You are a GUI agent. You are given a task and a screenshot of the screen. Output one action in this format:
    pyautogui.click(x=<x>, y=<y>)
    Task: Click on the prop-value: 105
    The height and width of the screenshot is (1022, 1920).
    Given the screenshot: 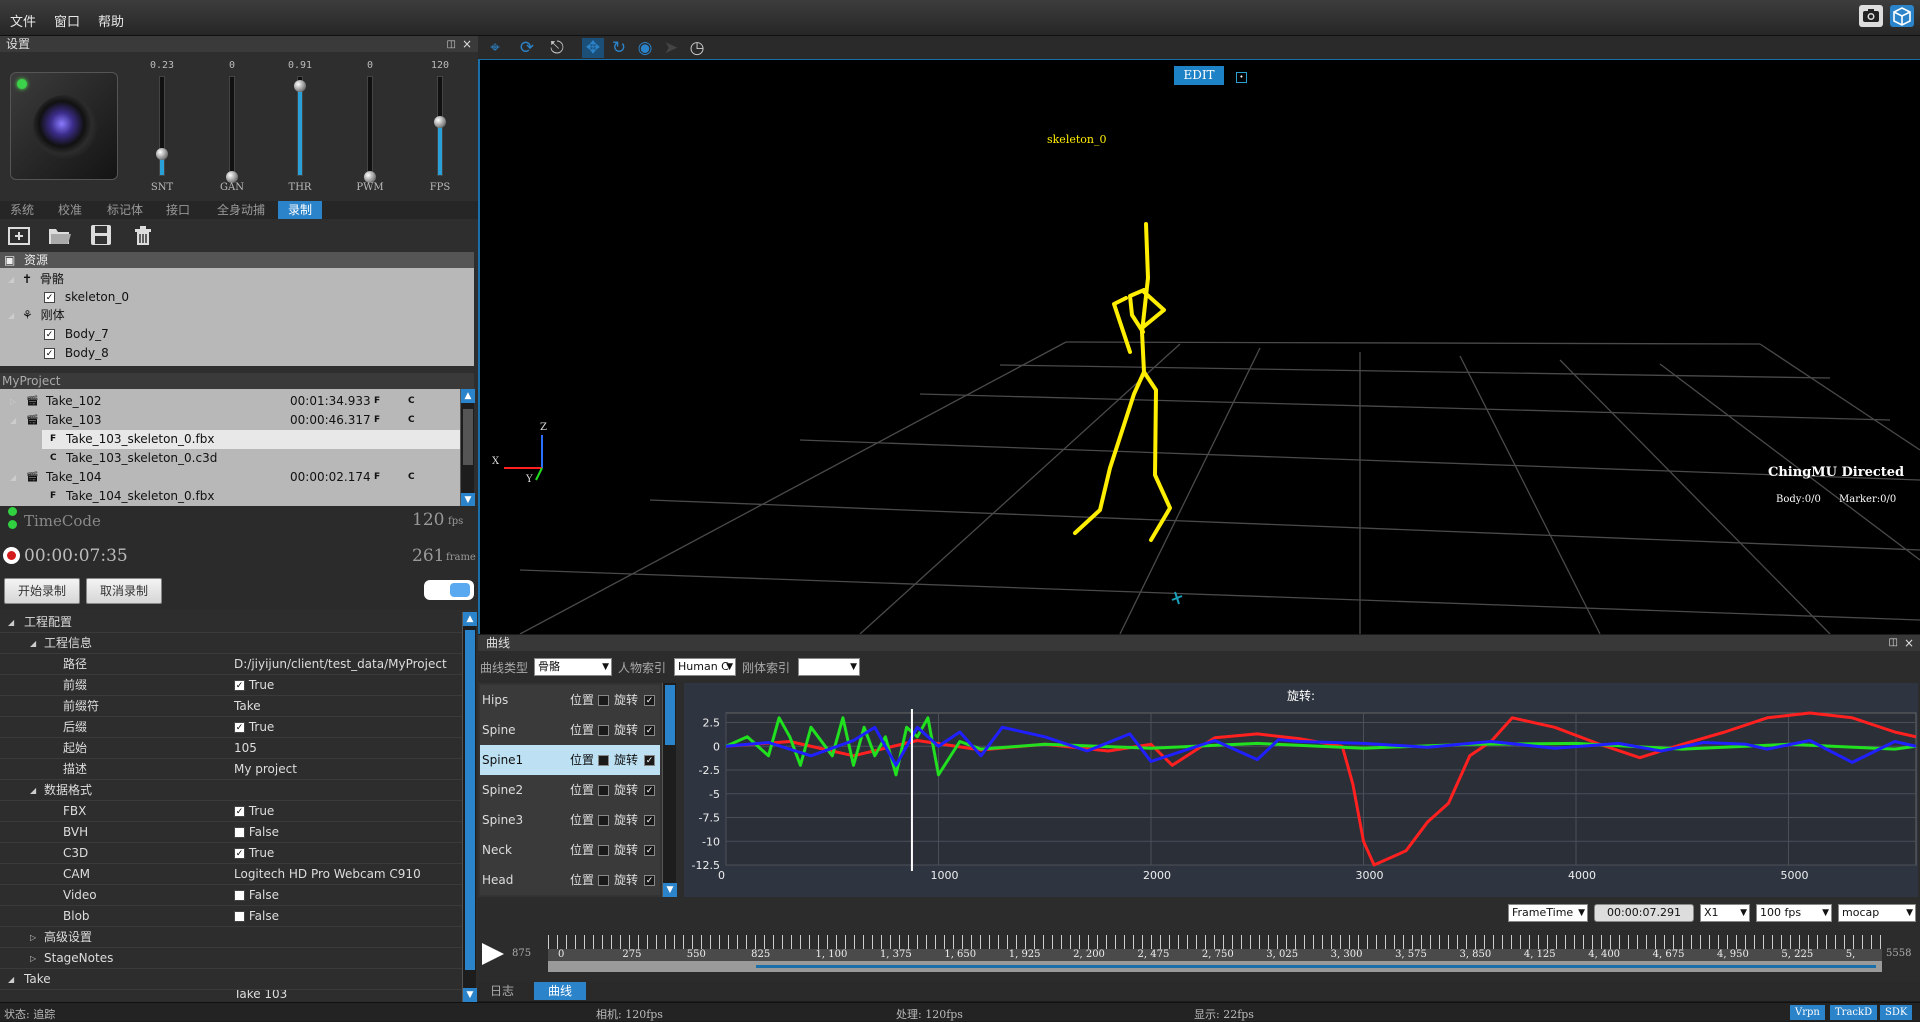 What is the action you would take?
    pyautogui.click(x=245, y=748)
    